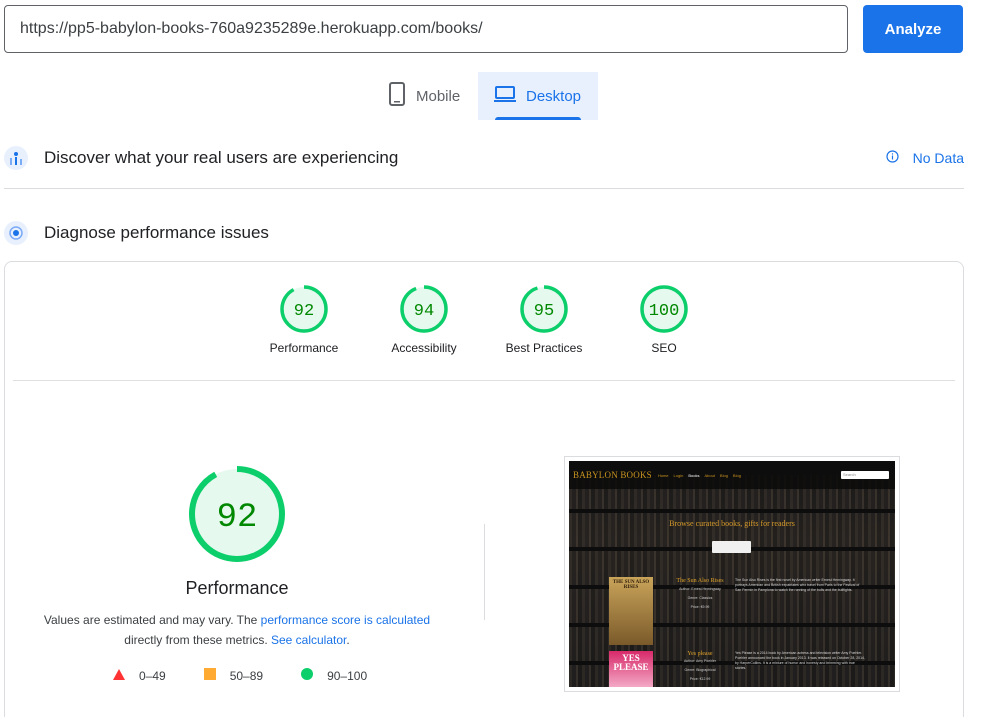  What do you see at coordinates (304, 348) in the screenshot?
I see `gauge-performance-label: Performance` at bounding box center [304, 348].